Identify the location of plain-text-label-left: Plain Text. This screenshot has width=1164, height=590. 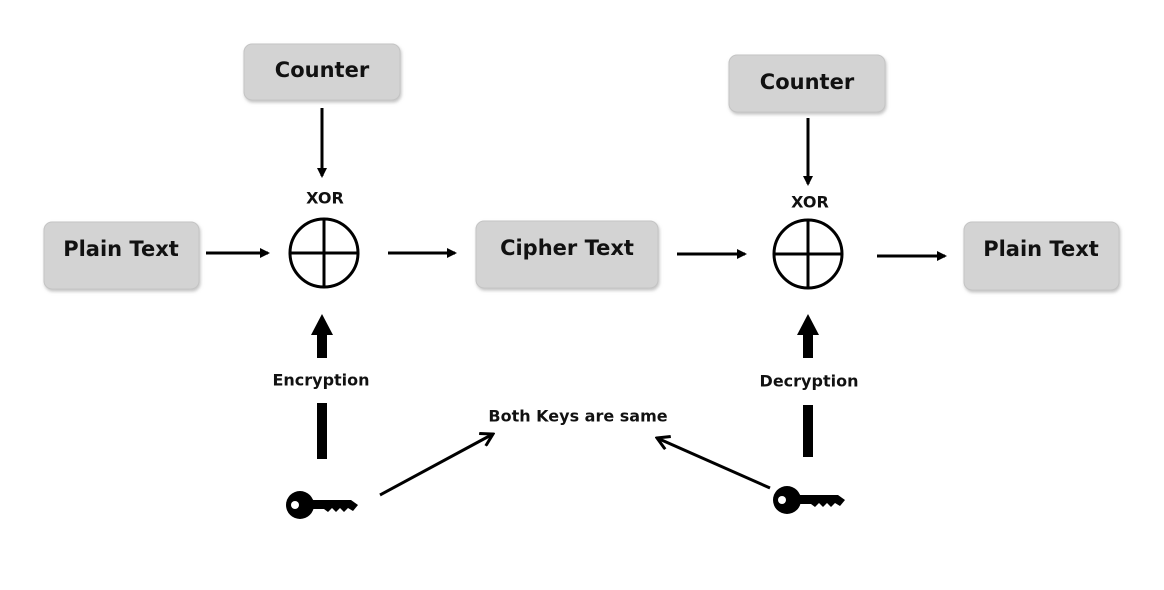
(121, 249).